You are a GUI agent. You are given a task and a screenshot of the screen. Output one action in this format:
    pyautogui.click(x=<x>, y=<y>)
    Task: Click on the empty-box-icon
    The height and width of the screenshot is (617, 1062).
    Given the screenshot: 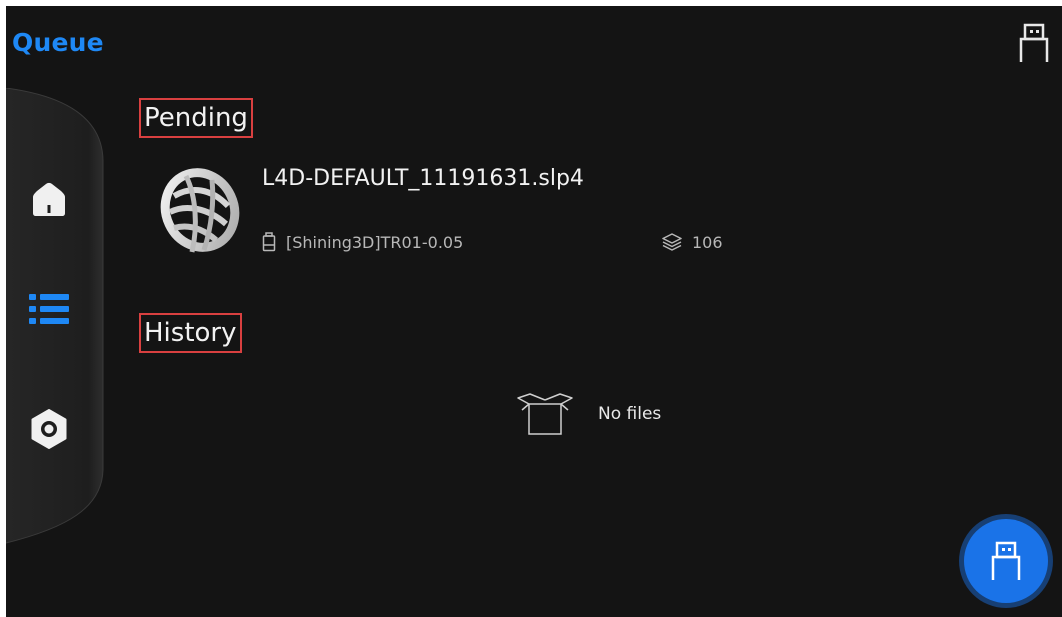 What is the action you would take?
    pyautogui.click(x=545, y=414)
    